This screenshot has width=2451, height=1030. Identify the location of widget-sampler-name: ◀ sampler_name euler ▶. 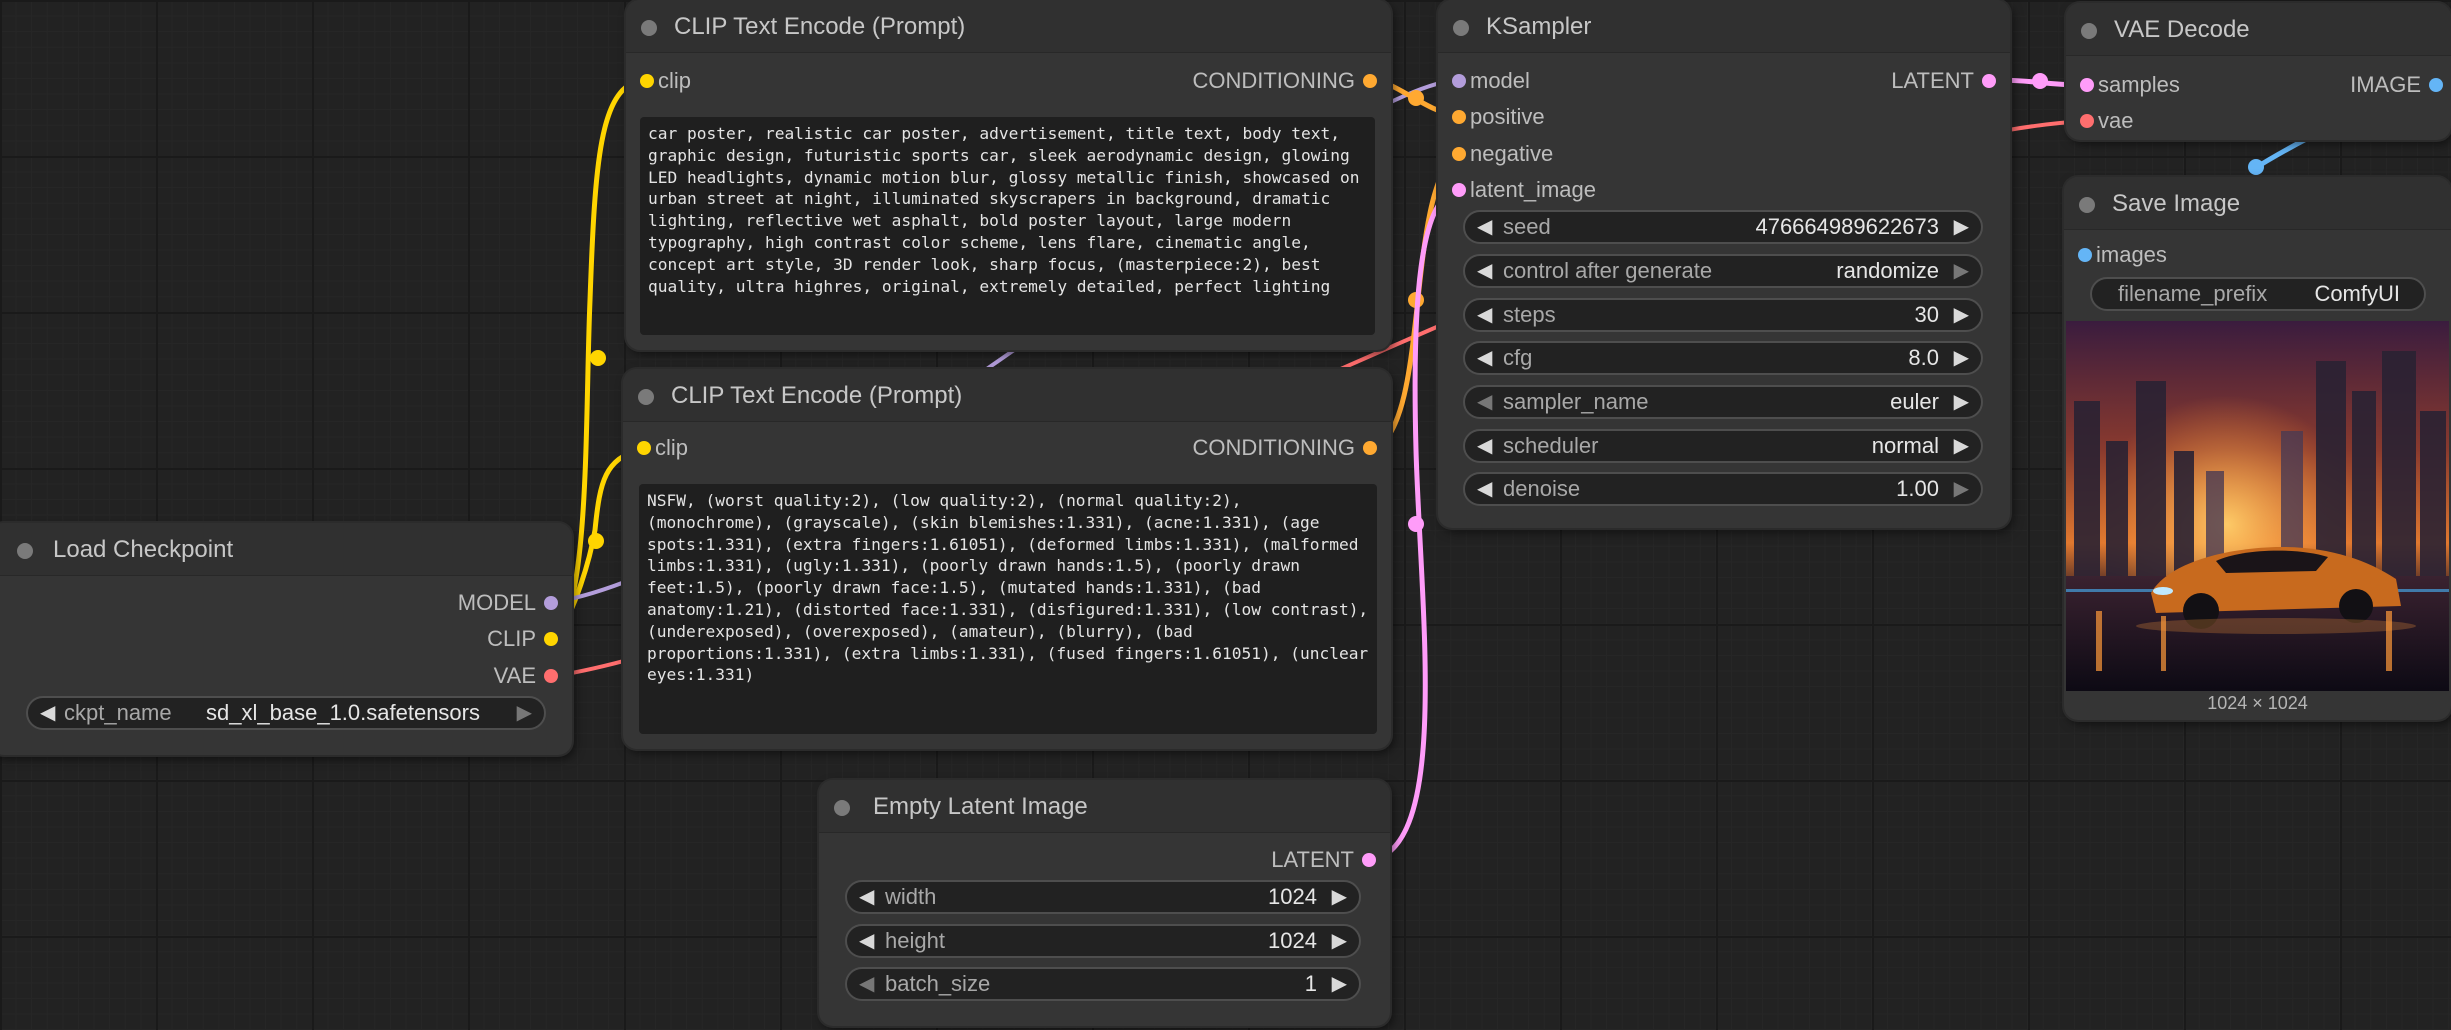
(1723, 402).